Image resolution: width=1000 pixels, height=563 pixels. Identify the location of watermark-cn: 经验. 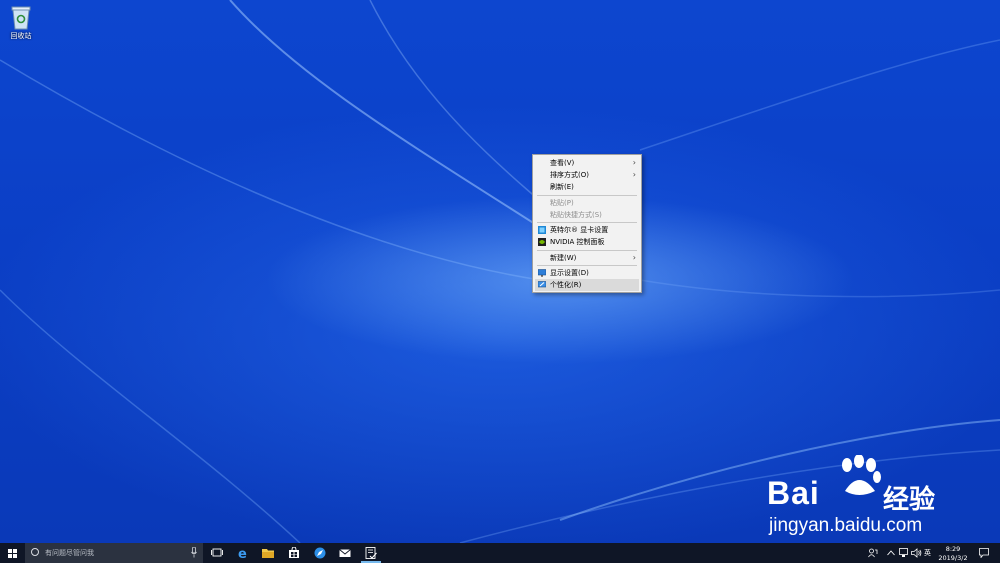
(909, 500).